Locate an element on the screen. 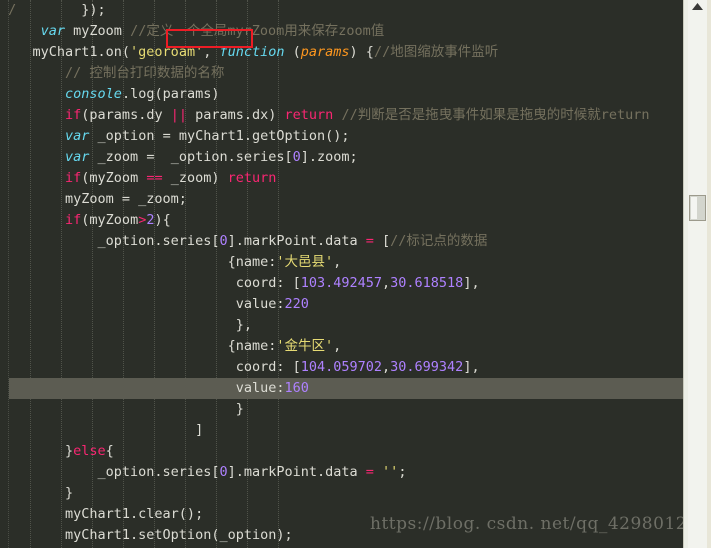 The width and height of the screenshot is (711, 548). code-token: 103.492457 is located at coordinates (341, 283).